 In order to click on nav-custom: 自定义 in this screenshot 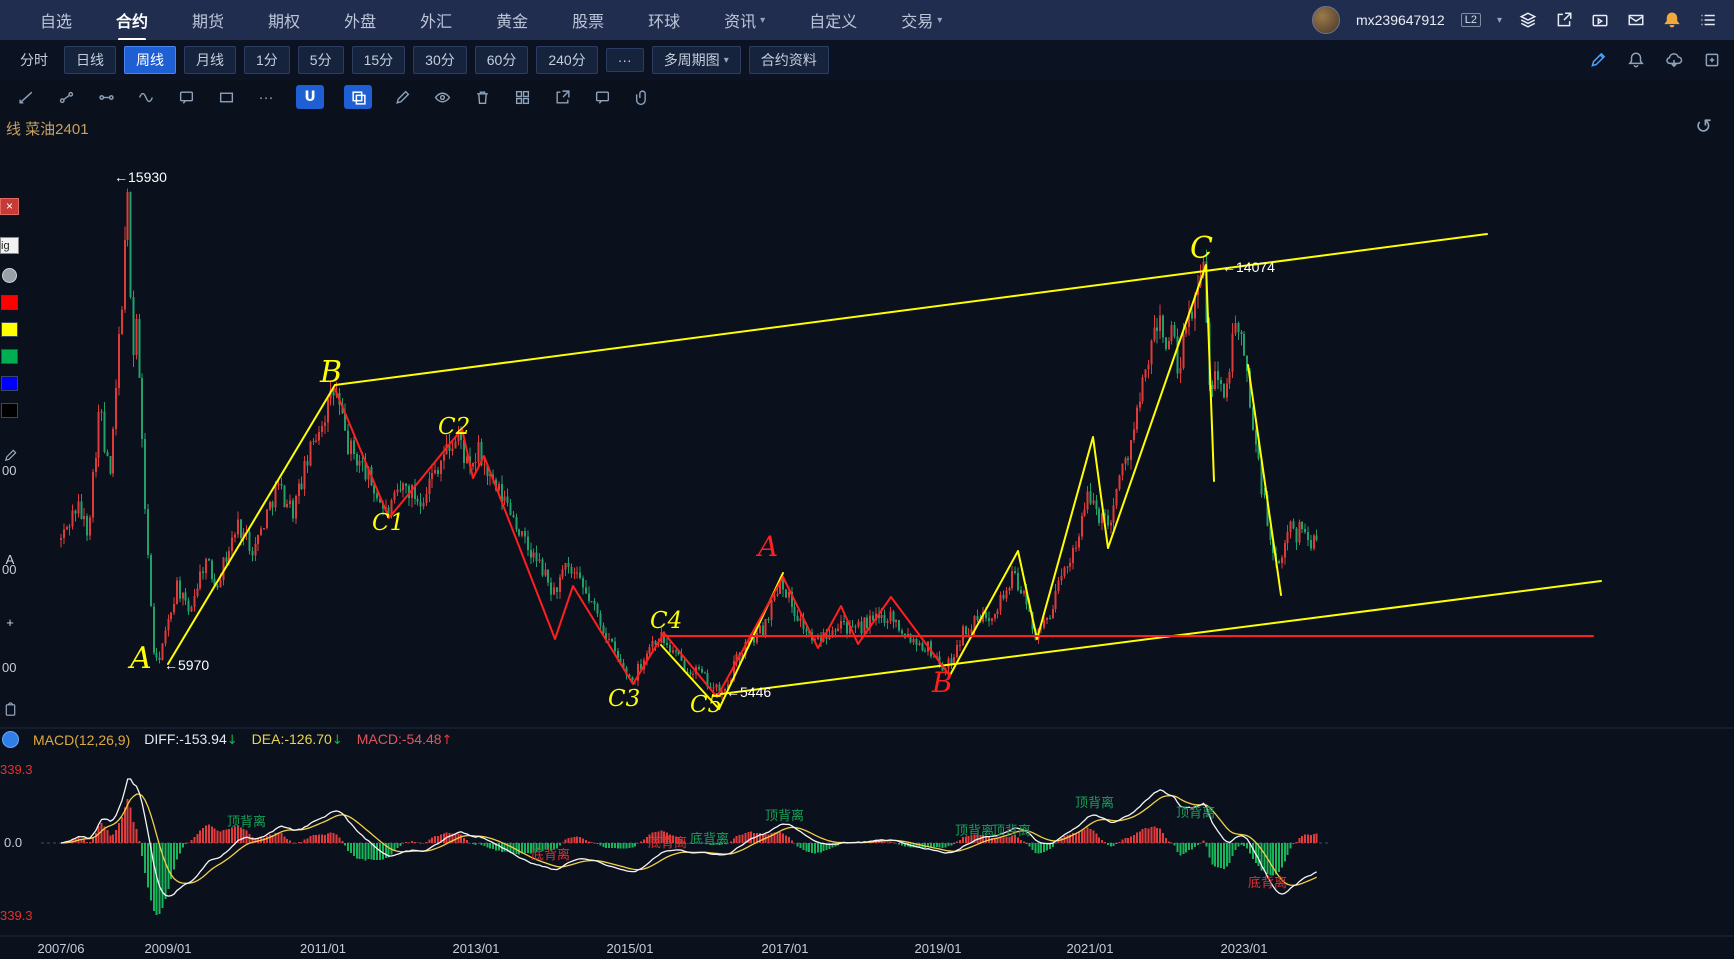, I will do `click(833, 20)`.